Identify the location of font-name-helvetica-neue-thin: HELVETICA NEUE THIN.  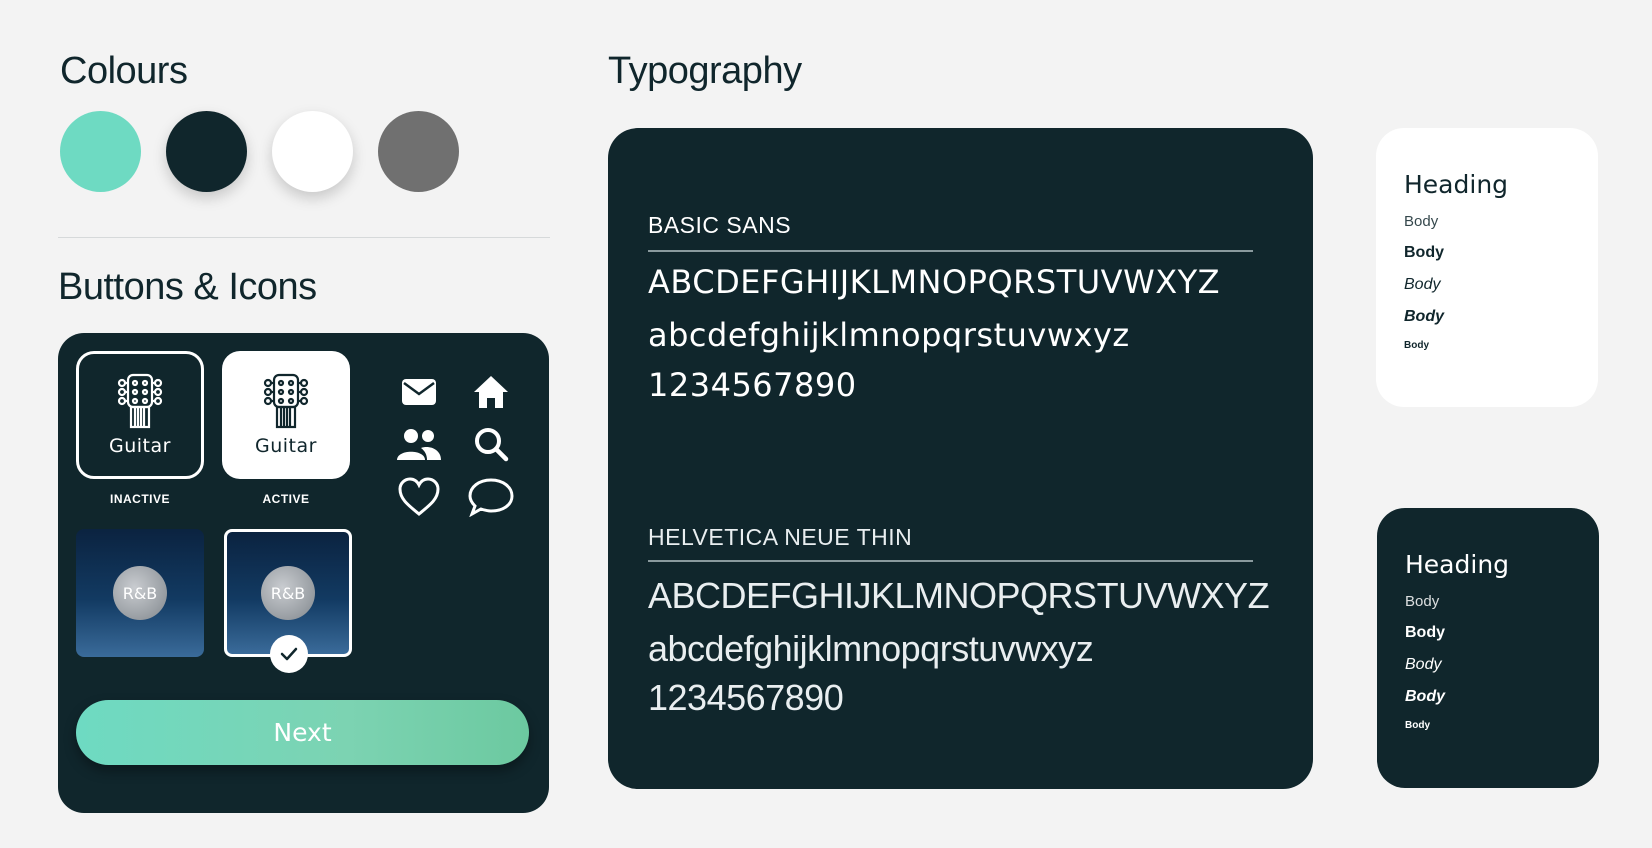
(780, 537).